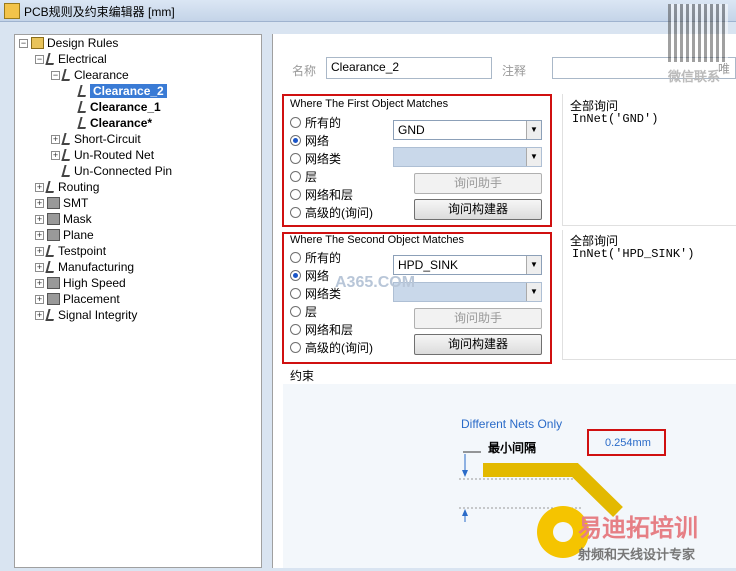 This screenshot has height=571, width=736. I want to click on tree-node-unrouted-net: Un-Routed Net, so click(107, 155).